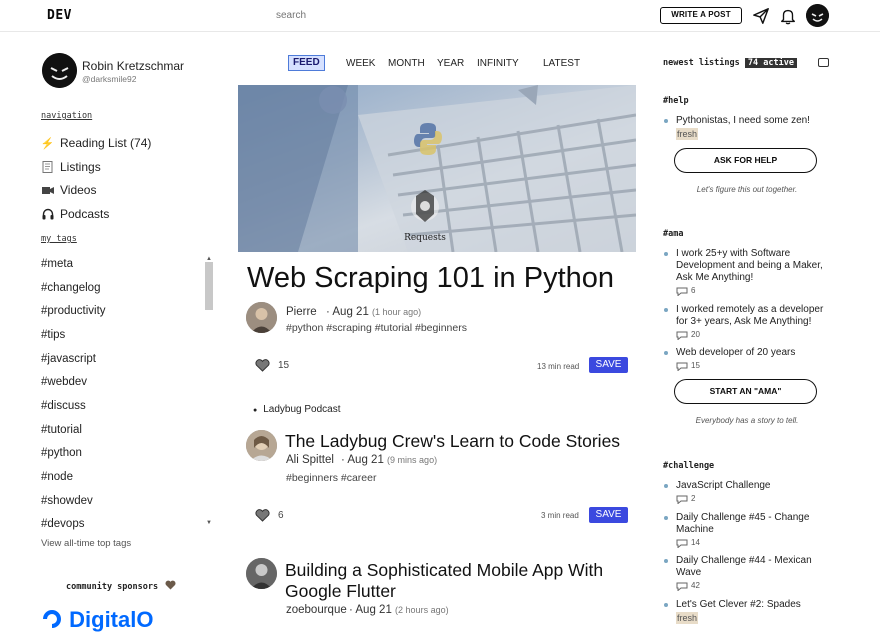 This screenshot has height=633, width=880. What do you see at coordinates (744, 359) in the screenshot?
I see `listing-item: Web developer of 20 years 15` at bounding box center [744, 359].